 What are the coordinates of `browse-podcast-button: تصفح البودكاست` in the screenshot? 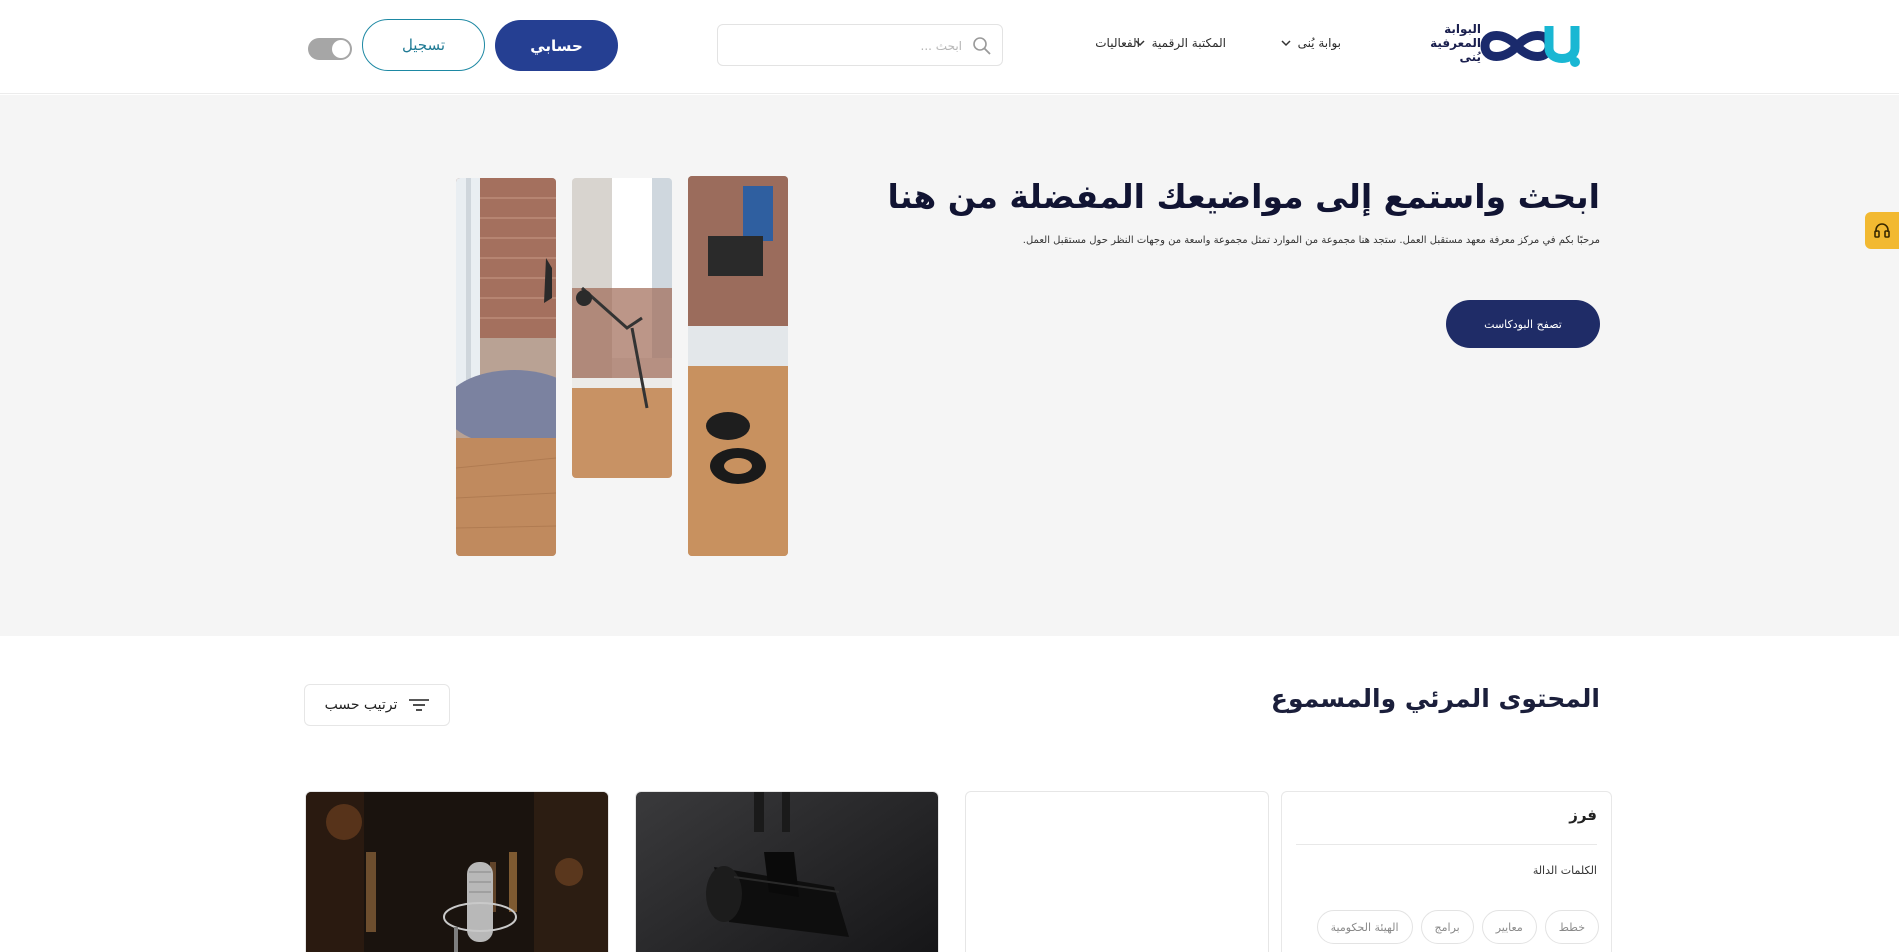 It's located at (1523, 324).